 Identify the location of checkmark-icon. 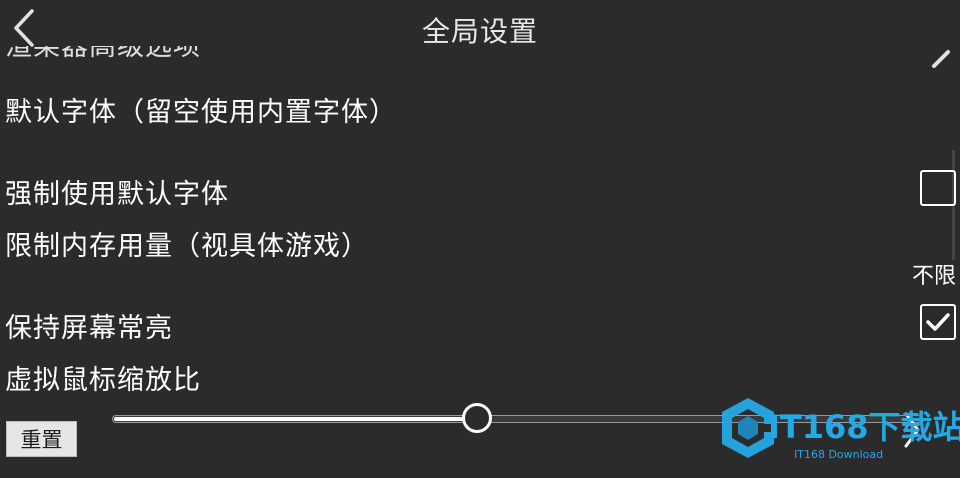
(938, 322).